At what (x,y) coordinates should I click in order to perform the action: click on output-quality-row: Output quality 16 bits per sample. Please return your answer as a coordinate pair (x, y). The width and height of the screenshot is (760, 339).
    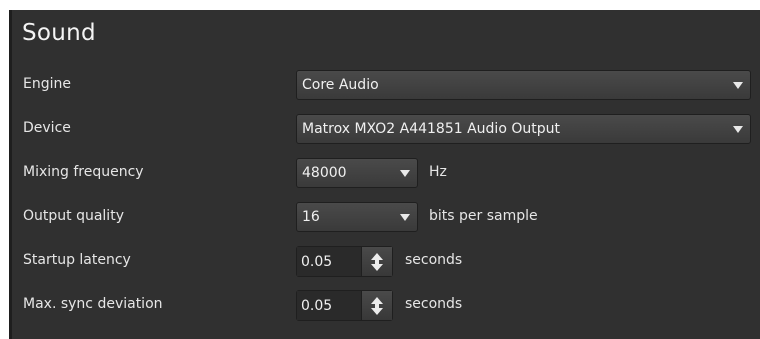
    Looking at the image, I should click on (384, 217).